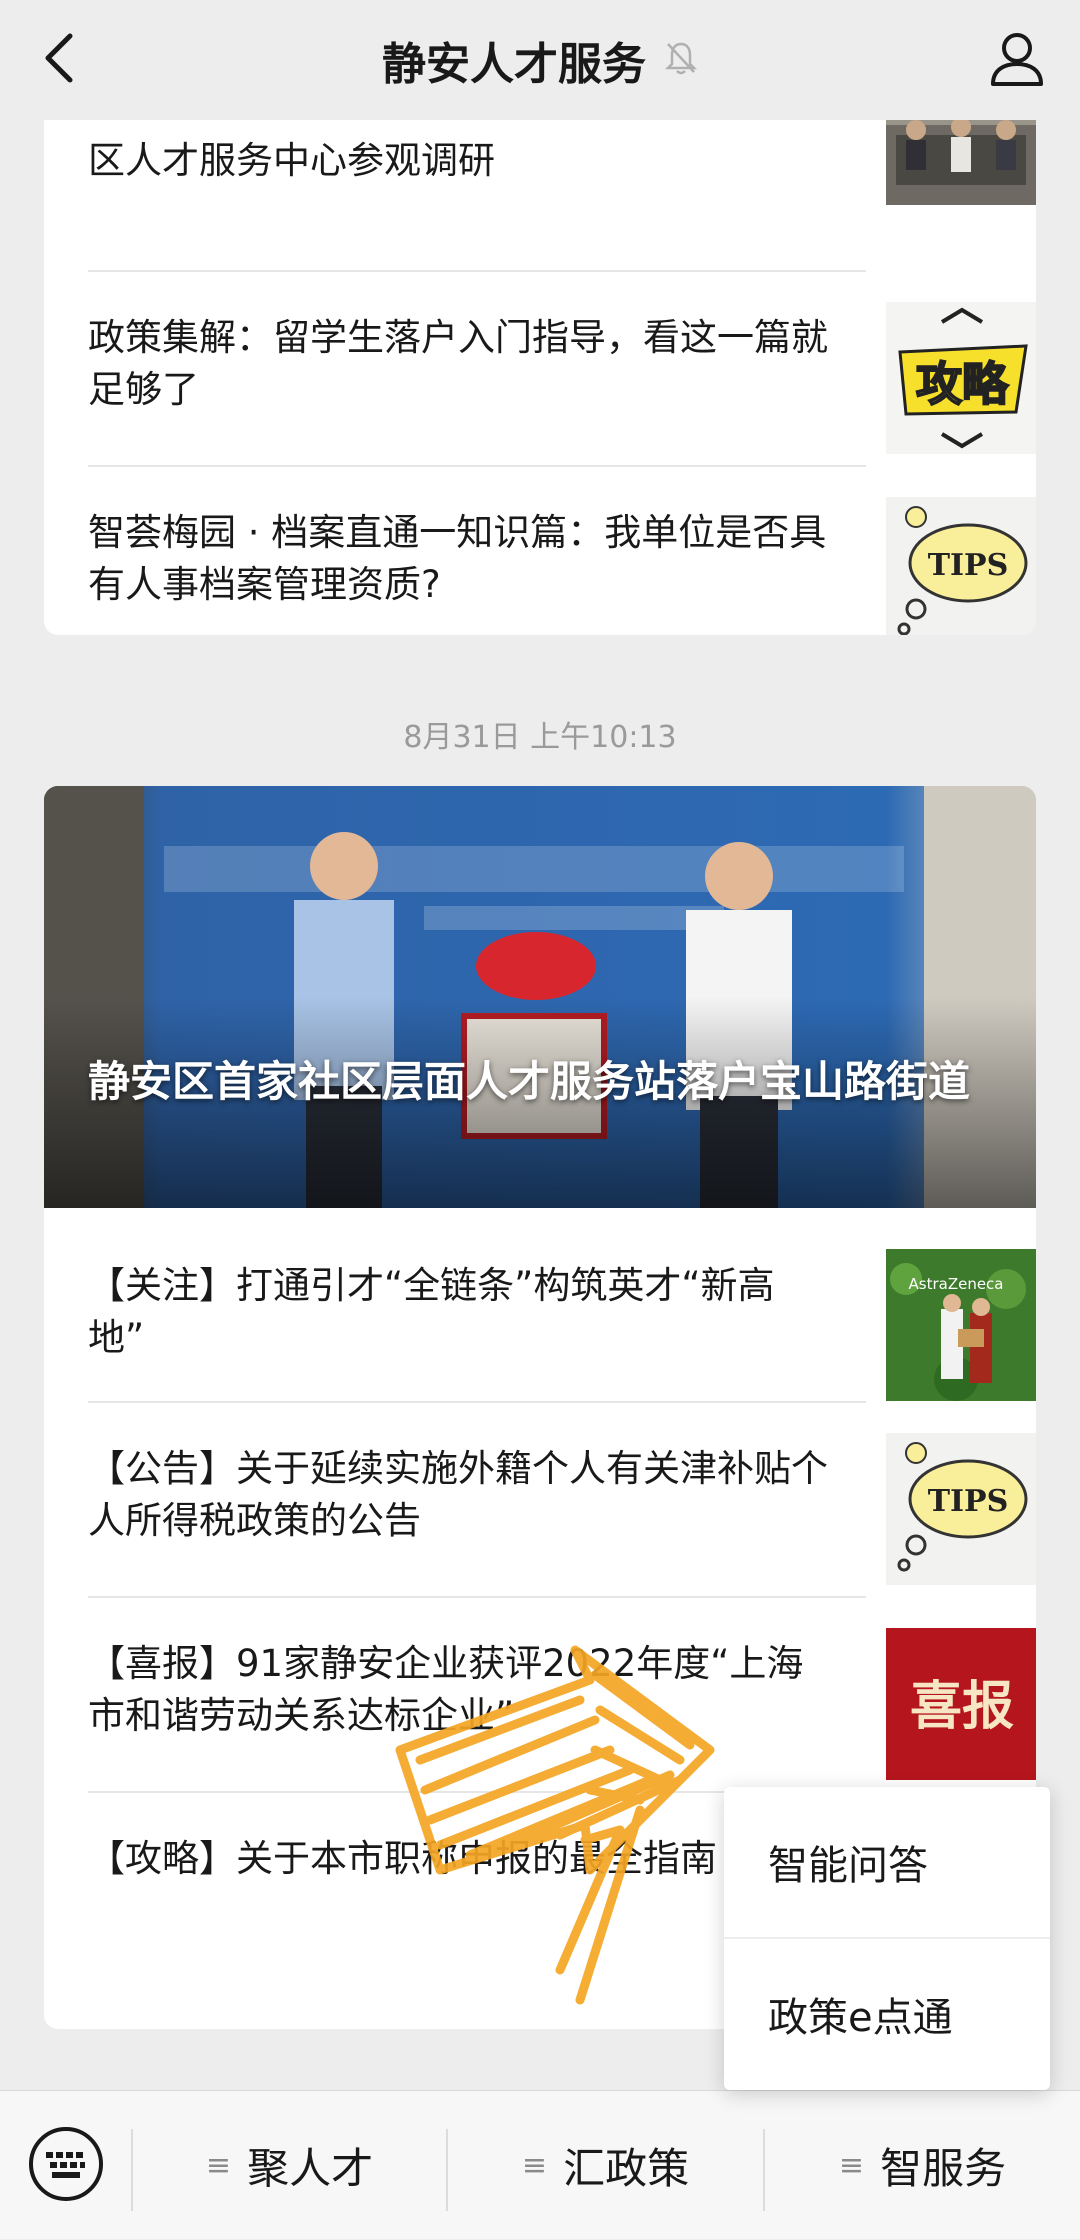  I want to click on article-thumbnail-meeting, so click(961, 178).